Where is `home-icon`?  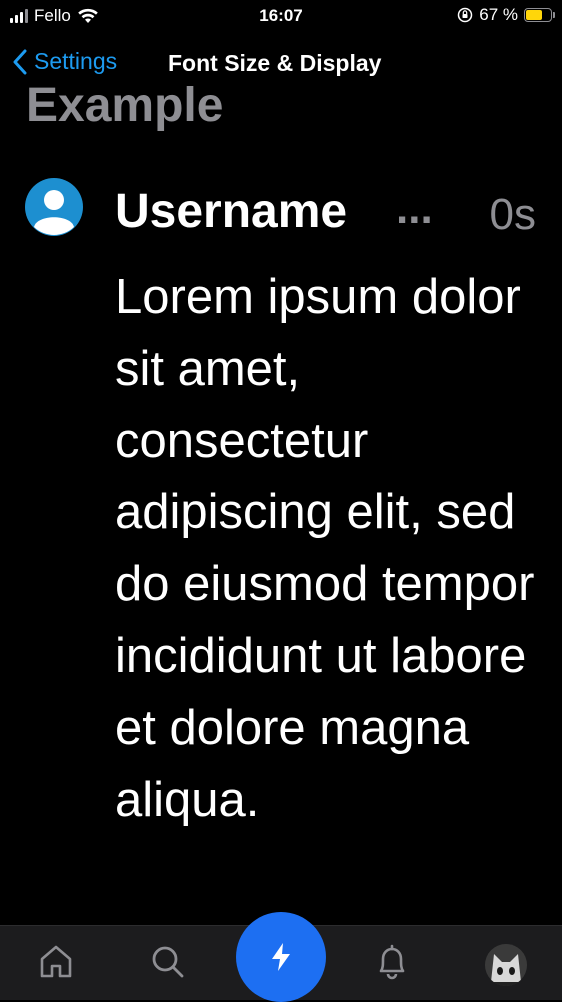 home-icon is located at coordinates (56, 961).